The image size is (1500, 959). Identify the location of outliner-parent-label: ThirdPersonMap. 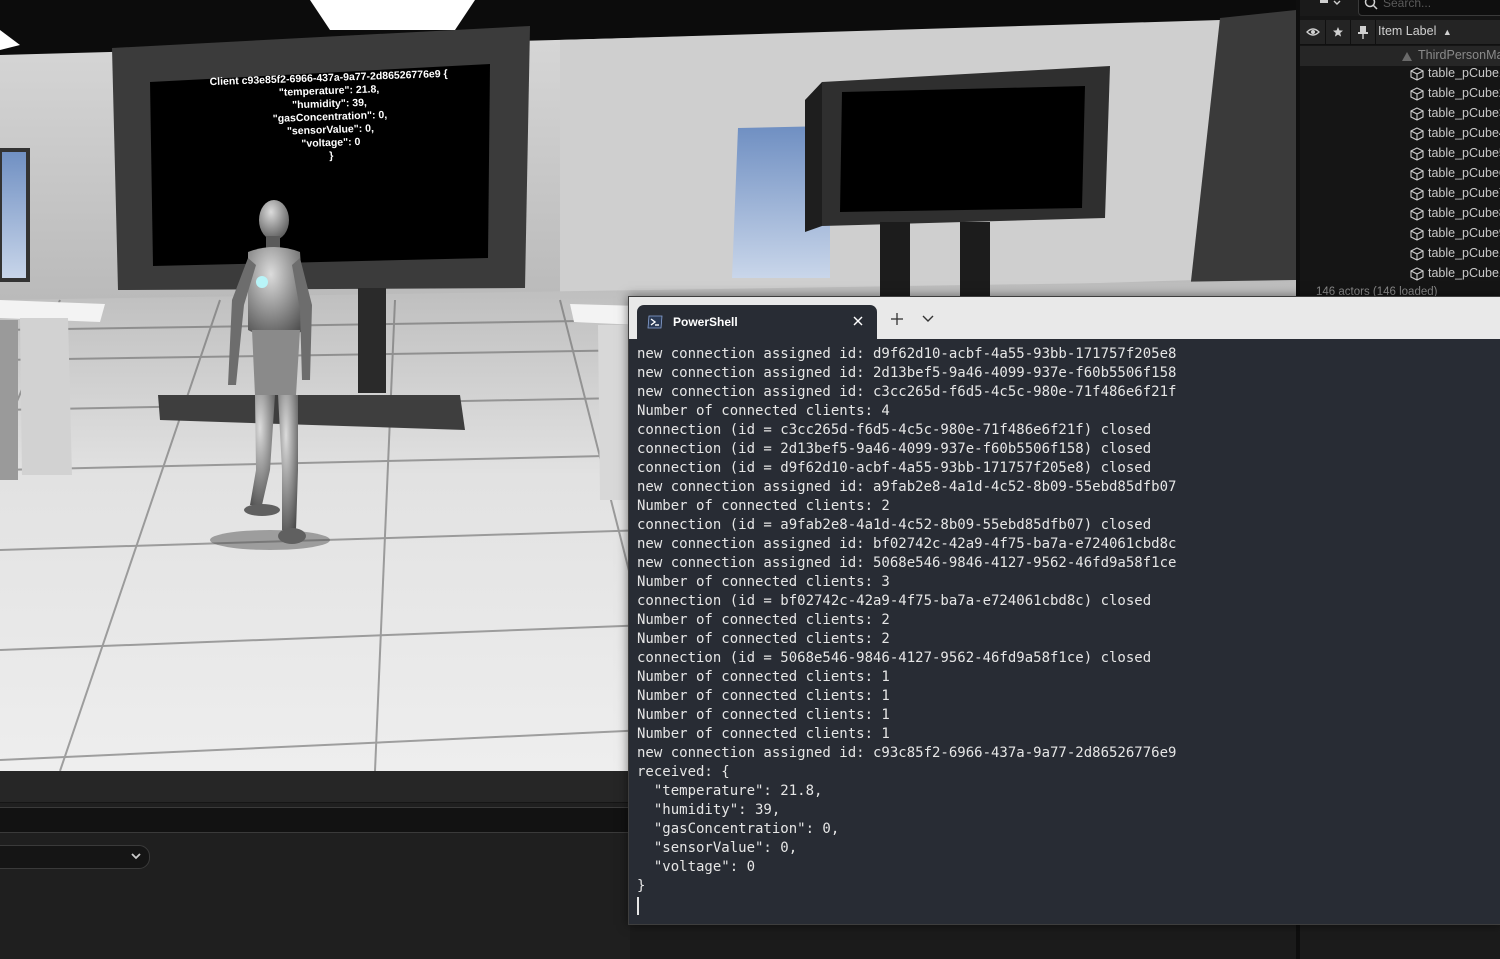
(1459, 55).